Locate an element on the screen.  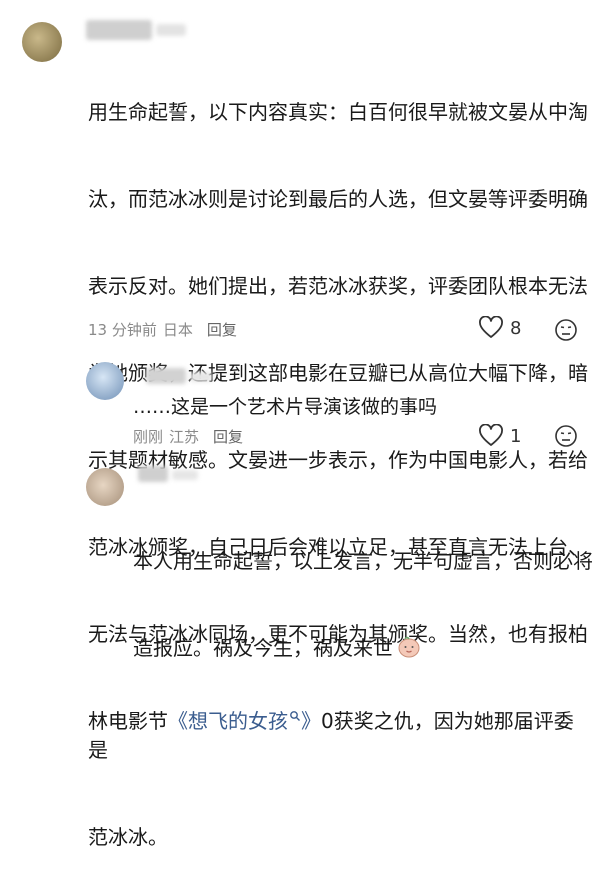
comment-text: 造报应。祸及今生，祸及来世 is located at coordinates (263, 648).